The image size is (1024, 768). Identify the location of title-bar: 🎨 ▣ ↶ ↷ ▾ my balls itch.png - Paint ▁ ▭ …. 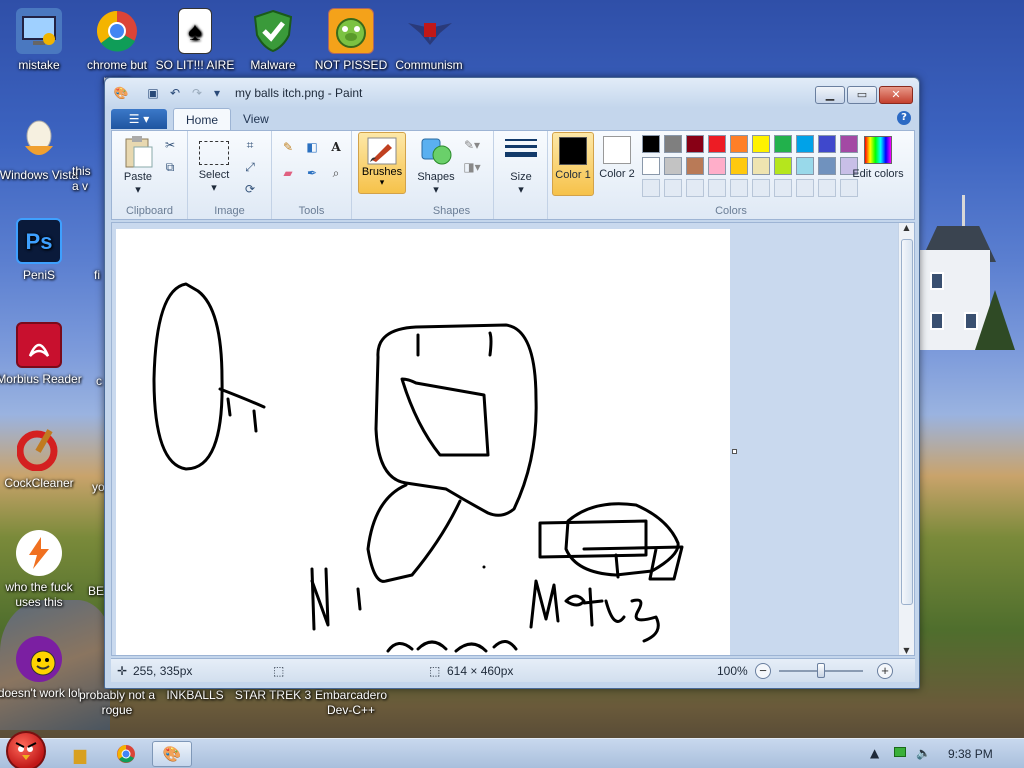
(512, 93).